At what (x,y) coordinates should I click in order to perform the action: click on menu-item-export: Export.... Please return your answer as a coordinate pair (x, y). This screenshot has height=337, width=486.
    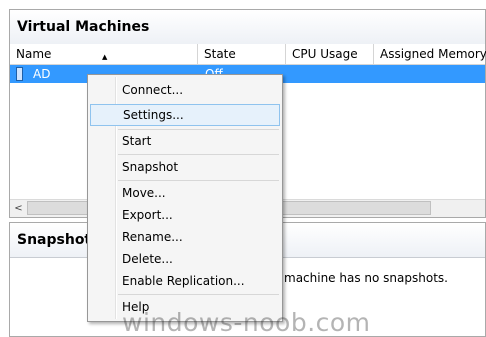
    Looking at the image, I should click on (185, 215).